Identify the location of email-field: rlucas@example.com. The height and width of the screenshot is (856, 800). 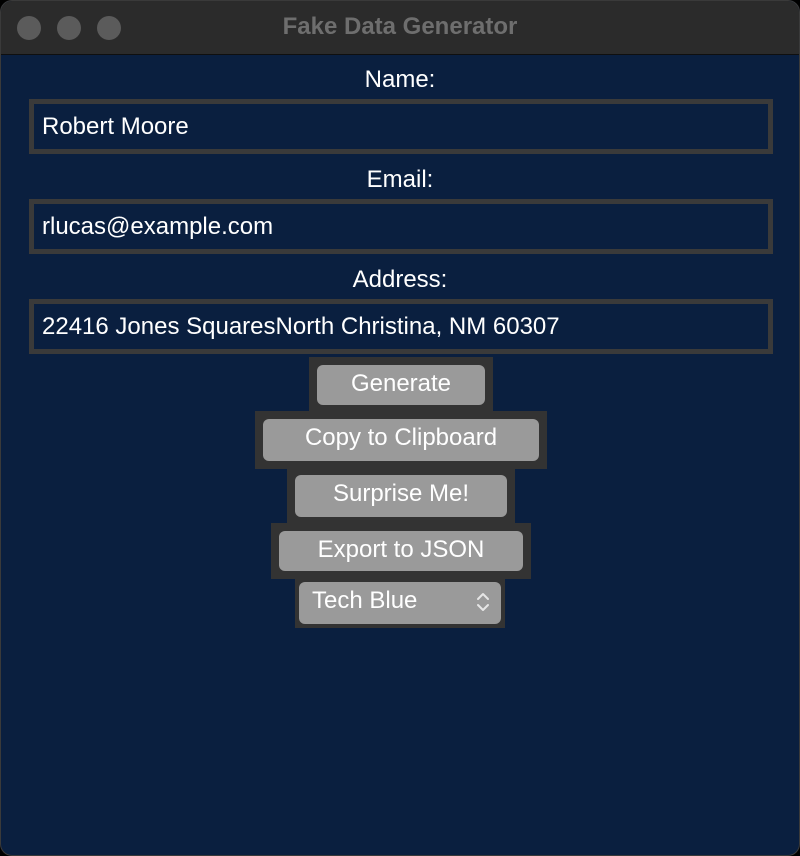
(401, 226).